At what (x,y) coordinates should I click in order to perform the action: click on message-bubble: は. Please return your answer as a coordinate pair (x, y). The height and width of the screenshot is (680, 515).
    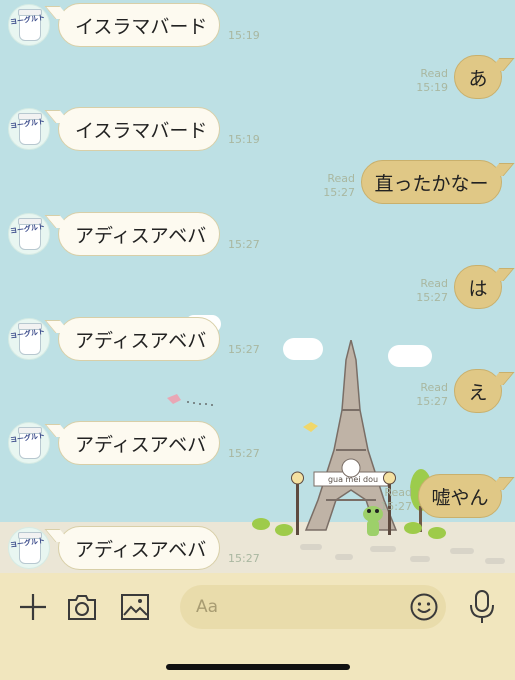
    Looking at the image, I should click on (478, 287).